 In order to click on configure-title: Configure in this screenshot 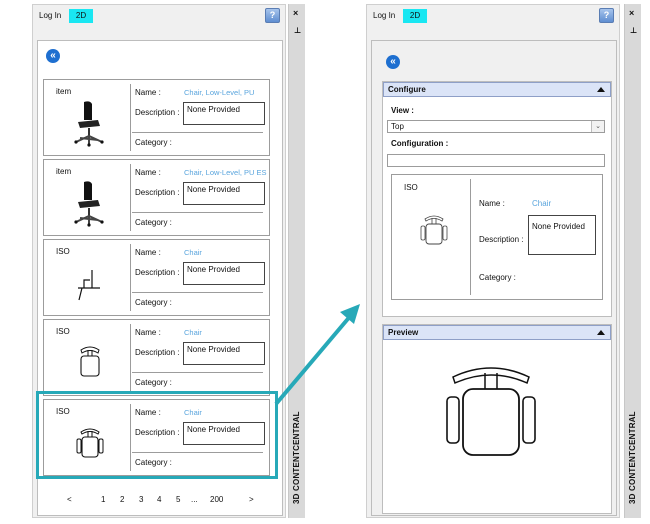, I will do `click(407, 89)`.